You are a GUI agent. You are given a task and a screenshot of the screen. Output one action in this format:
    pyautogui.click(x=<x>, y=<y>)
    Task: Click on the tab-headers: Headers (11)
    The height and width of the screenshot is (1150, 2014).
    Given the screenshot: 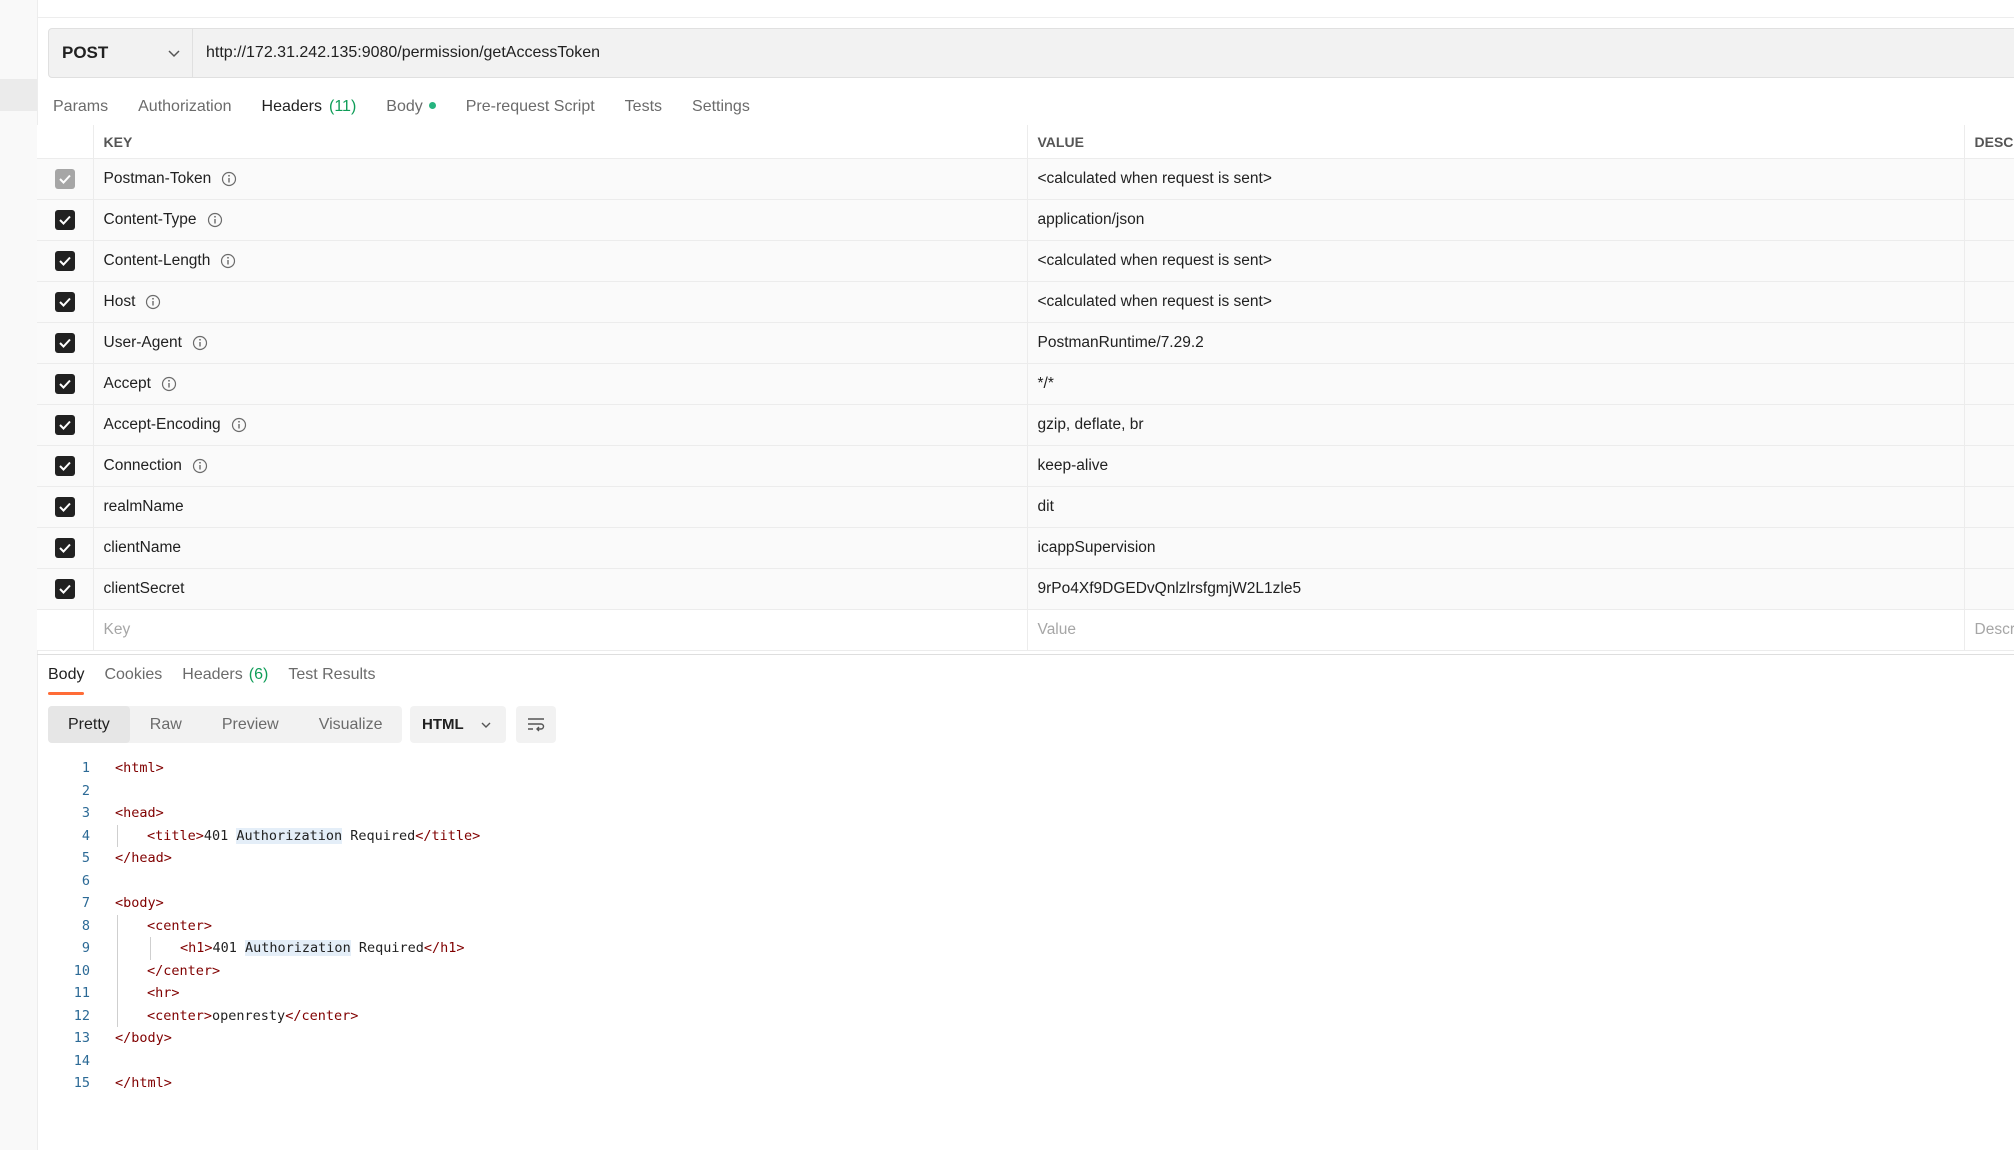 What is the action you would take?
    pyautogui.click(x=309, y=112)
    